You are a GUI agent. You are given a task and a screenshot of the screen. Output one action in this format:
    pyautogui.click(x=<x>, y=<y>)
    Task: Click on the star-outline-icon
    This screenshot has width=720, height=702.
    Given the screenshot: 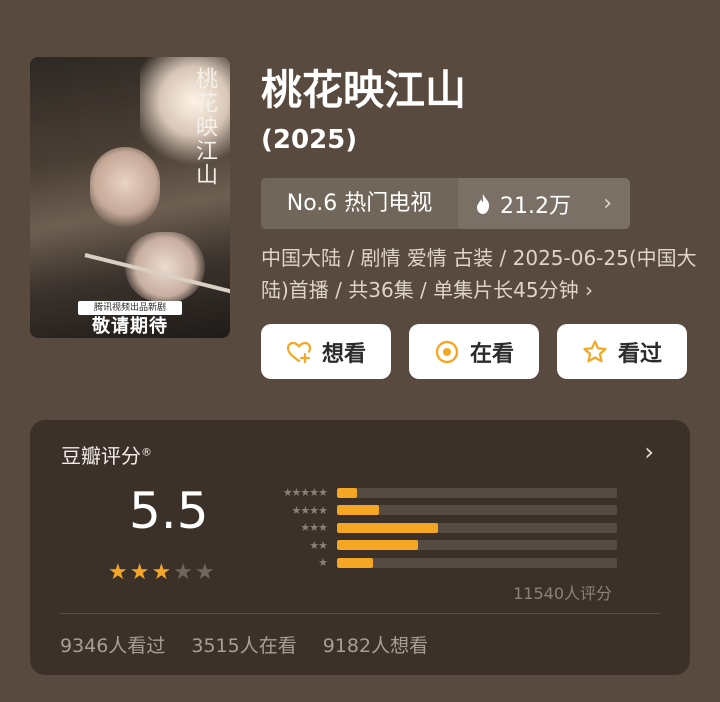 What is the action you would take?
    pyautogui.click(x=595, y=350)
    